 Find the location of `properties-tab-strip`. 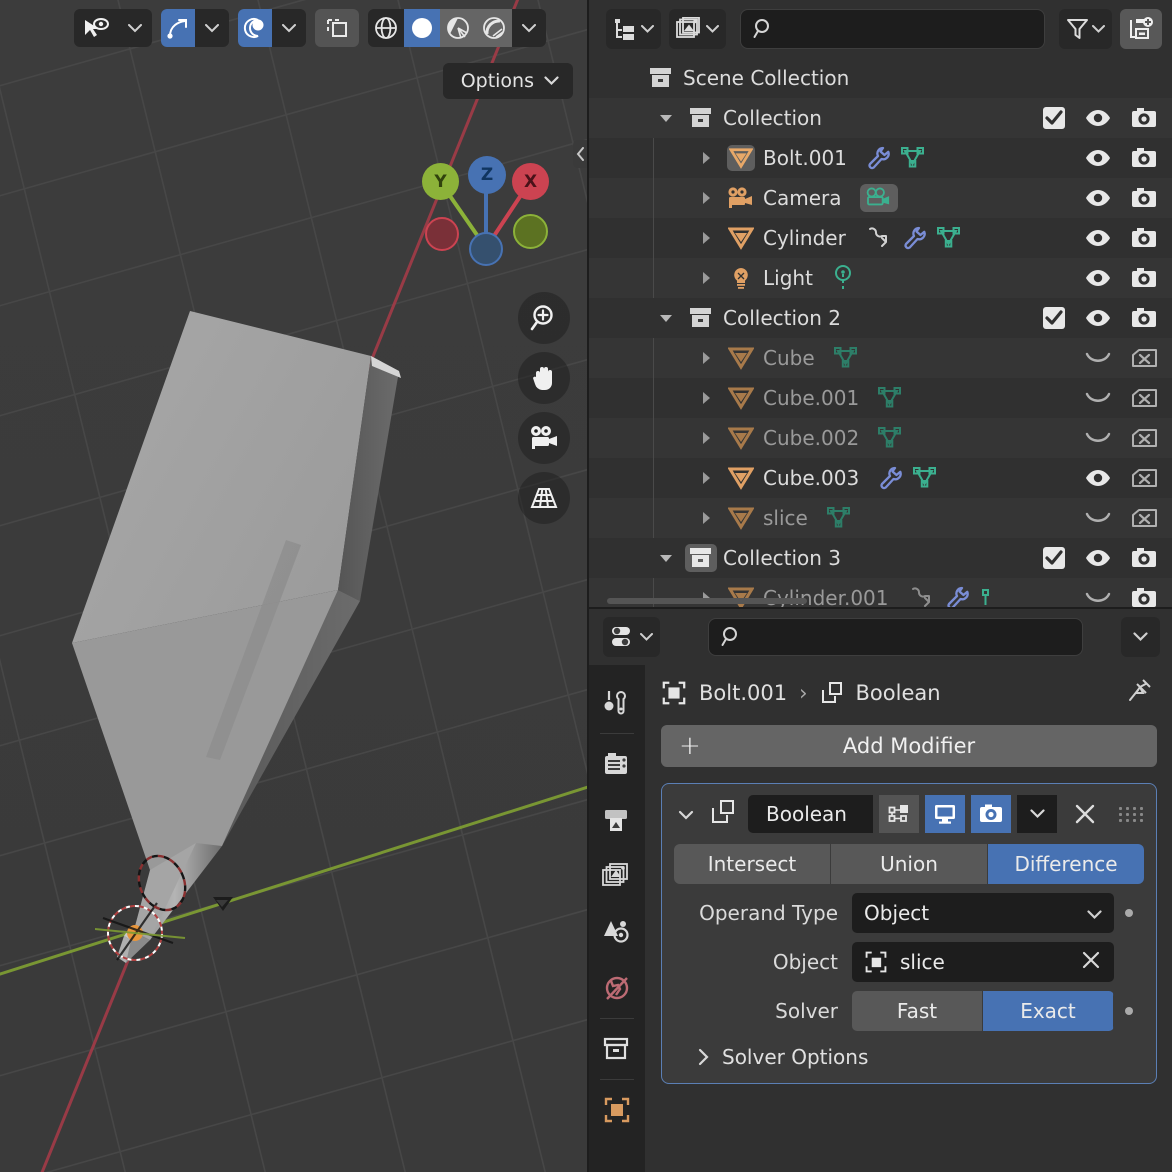

properties-tab-strip is located at coordinates (617, 918).